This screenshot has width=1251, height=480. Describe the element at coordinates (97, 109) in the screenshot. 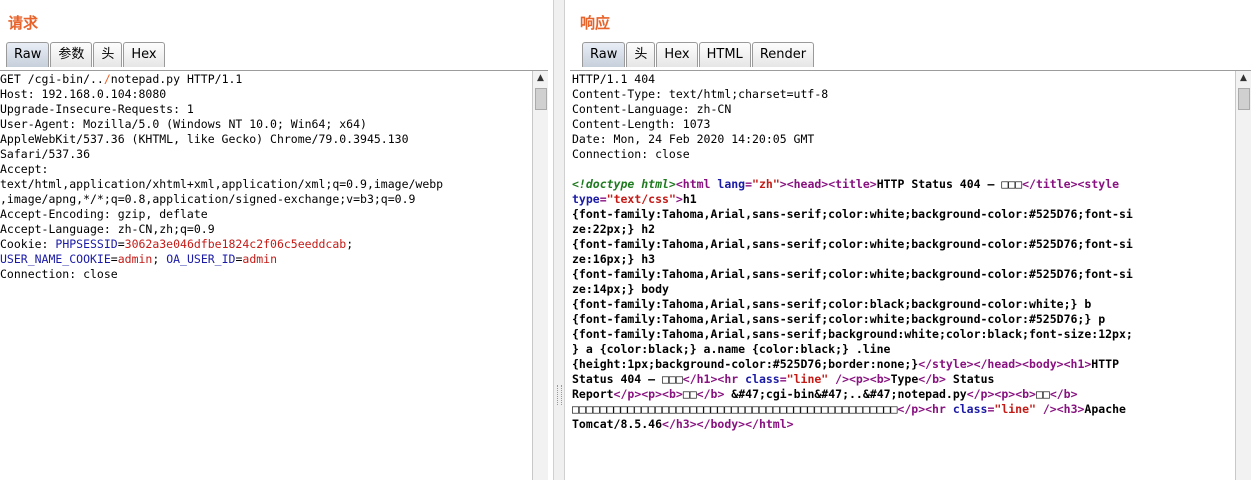

I see `upgrade-header: Upgrade-Insecure-Requests: 1` at that location.